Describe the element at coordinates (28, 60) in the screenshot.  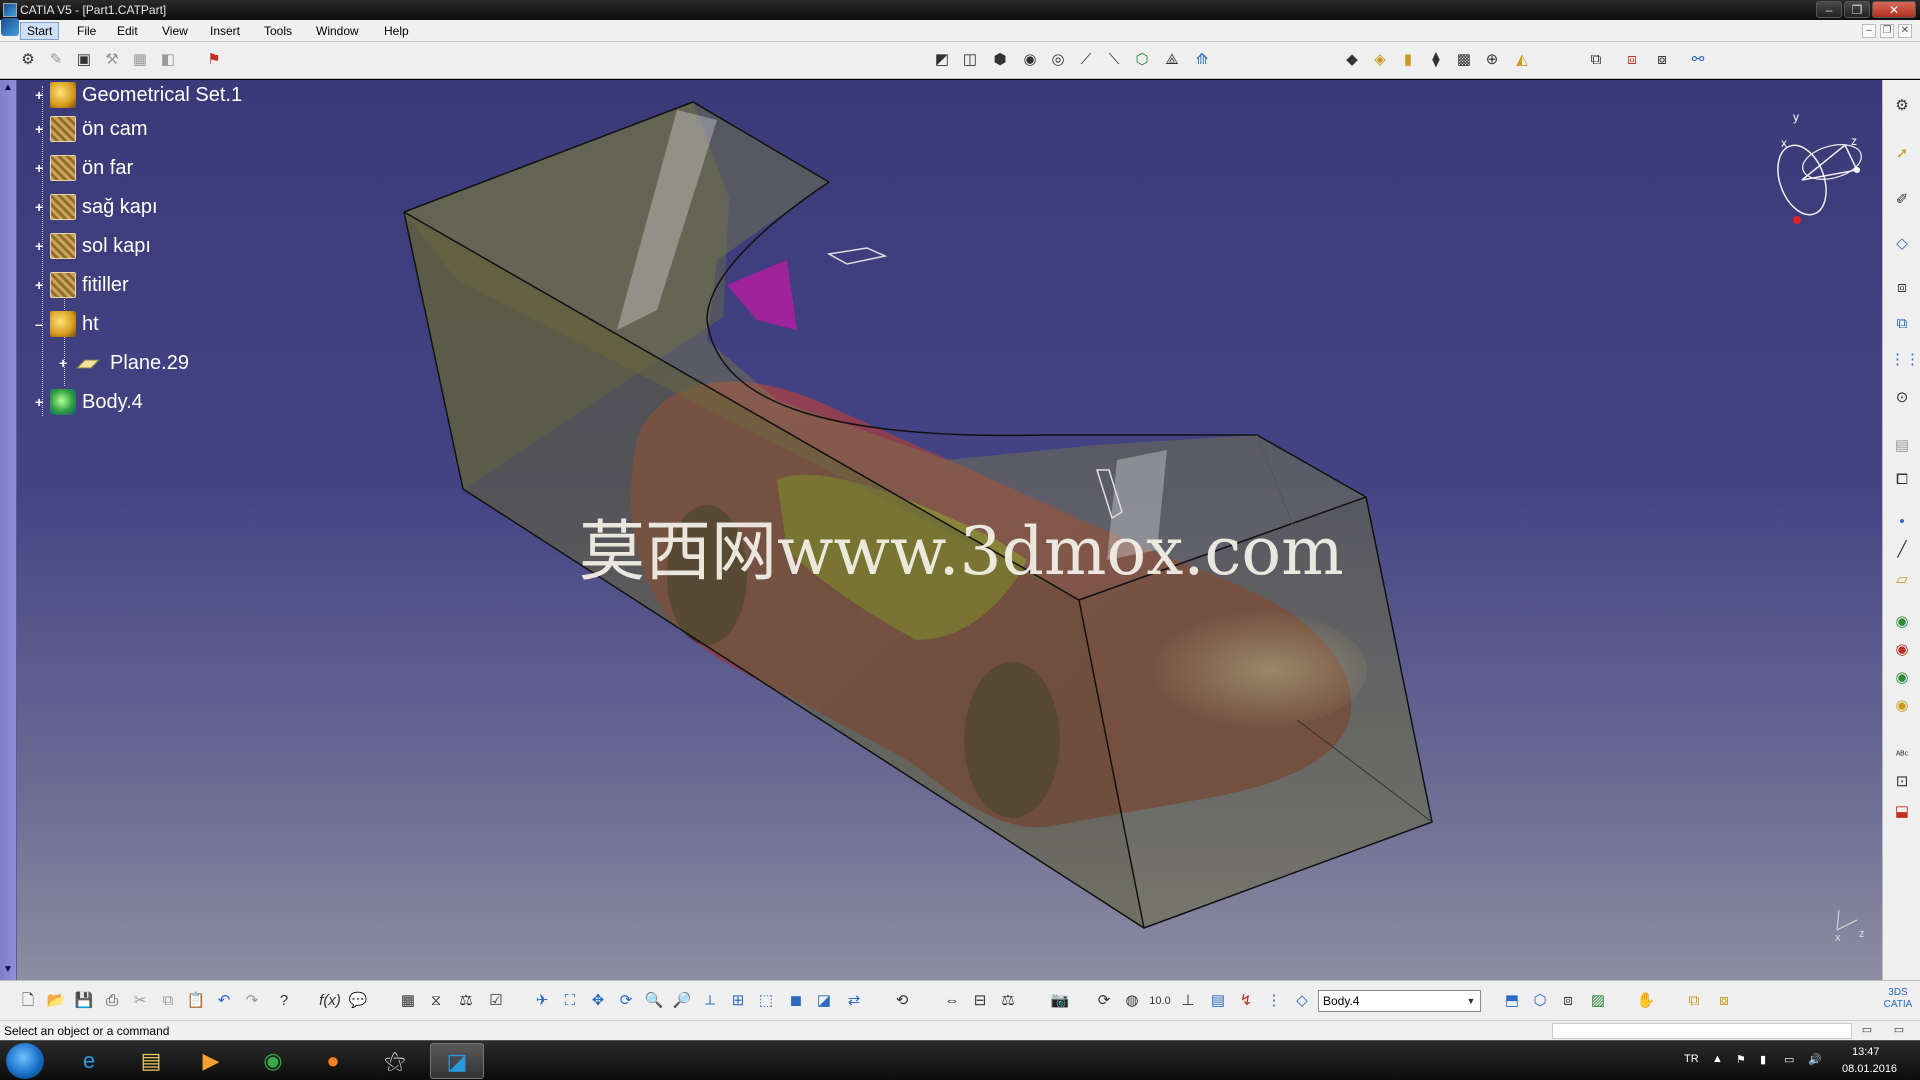
I see `sketch-analysis-icon: ⚙` at that location.